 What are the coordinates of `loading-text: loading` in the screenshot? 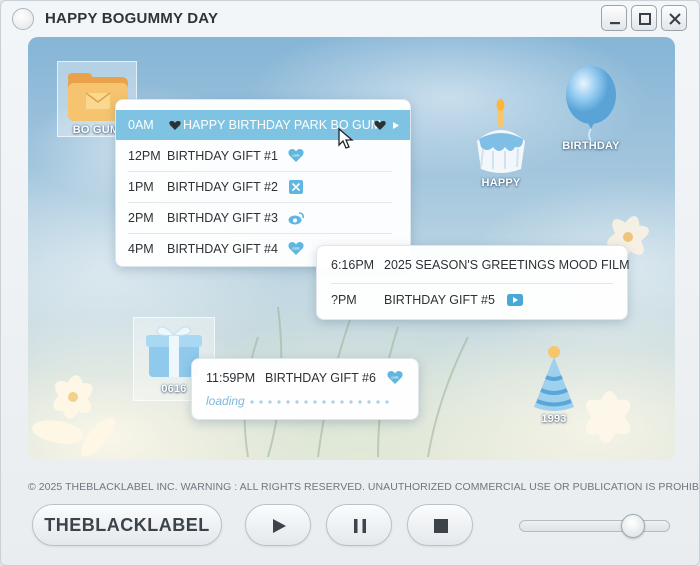 It's located at (225, 401).